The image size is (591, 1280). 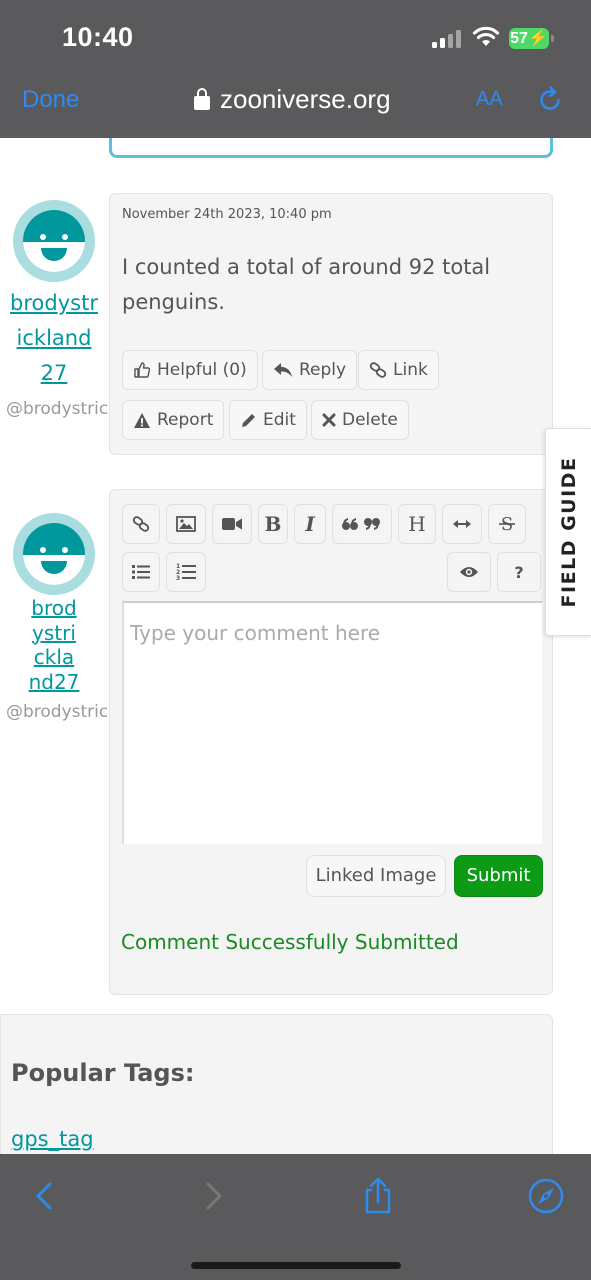 I want to click on field-guide-label: FIELD GUIDE, so click(x=568, y=532).